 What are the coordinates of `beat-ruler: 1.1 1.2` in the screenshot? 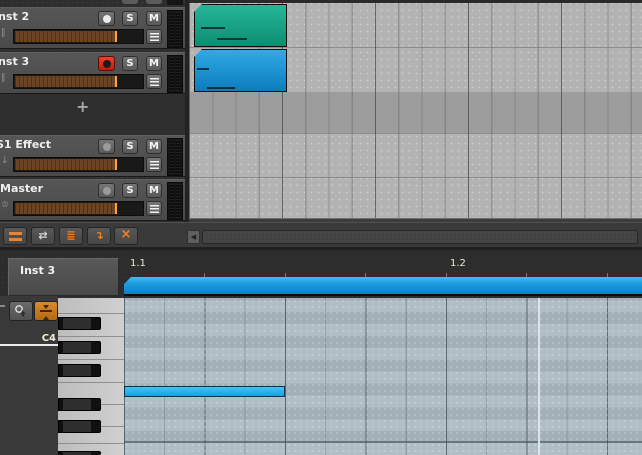 It's located at (383, 264).